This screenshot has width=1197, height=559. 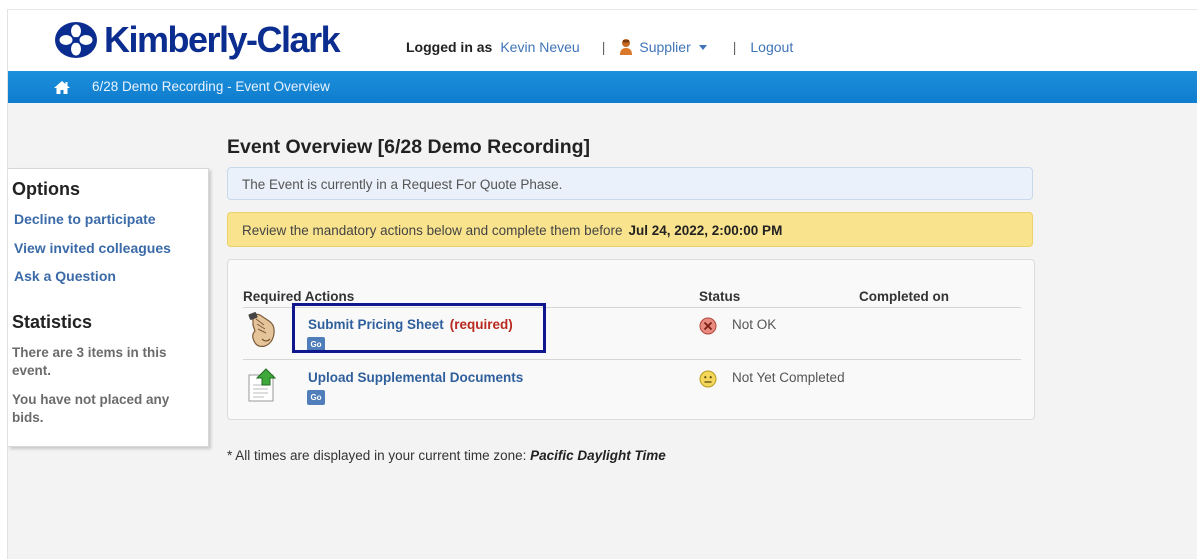 I want to click on company-logo: Kimberly-Clark, so click(x=197, y=39).